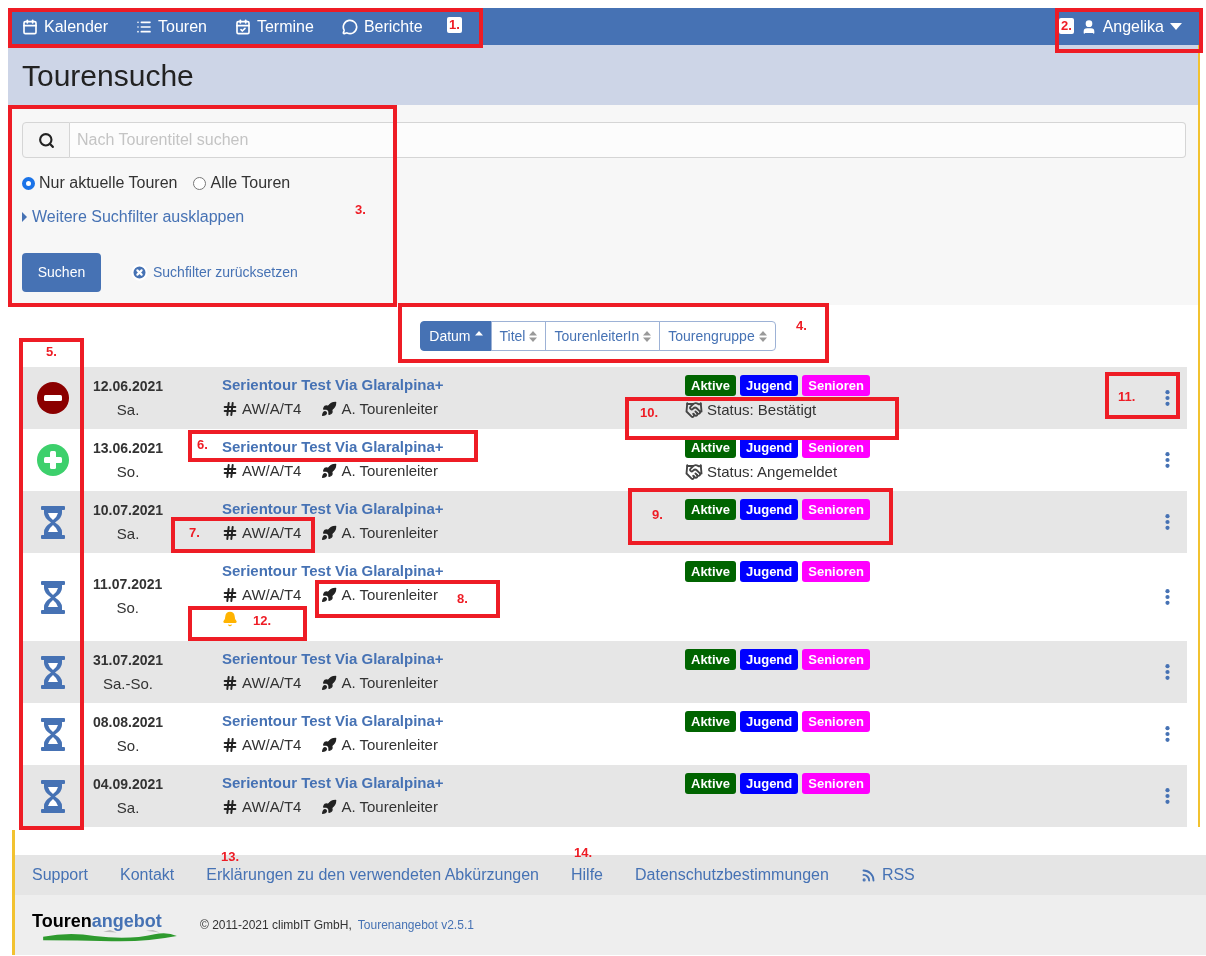 The image size is (1206, 956). Describe the element at coordinates (518, 336) in the screenshot. I see `sort-button: Titel` at that location.